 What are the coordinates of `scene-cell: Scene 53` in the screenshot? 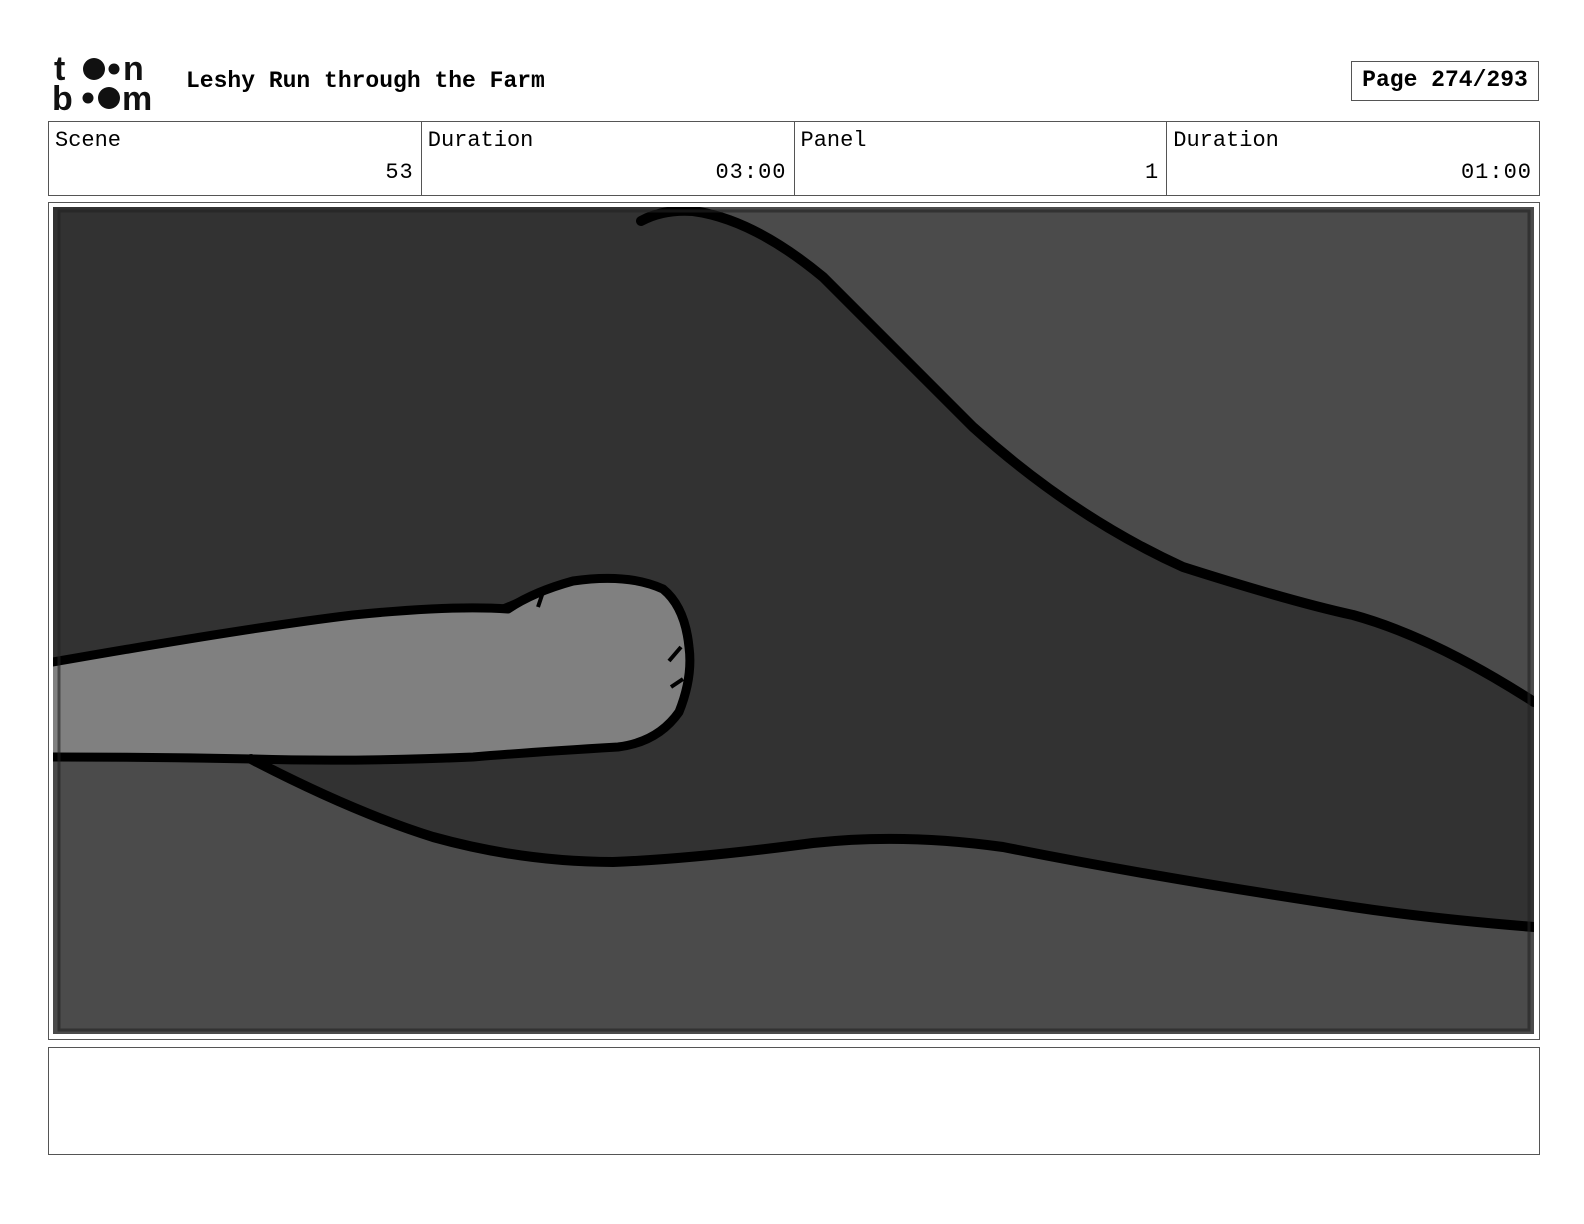 It's located at (235, 158).